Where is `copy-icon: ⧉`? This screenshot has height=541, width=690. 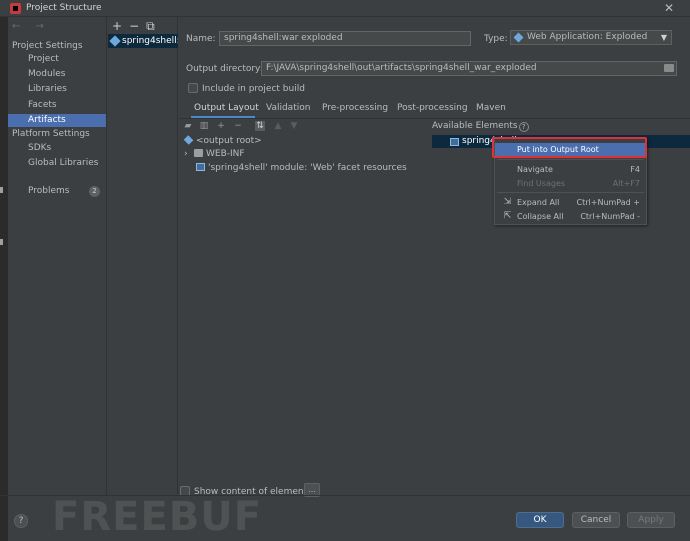 copy-icon: ⧉ is located at coordinates (150, 26).